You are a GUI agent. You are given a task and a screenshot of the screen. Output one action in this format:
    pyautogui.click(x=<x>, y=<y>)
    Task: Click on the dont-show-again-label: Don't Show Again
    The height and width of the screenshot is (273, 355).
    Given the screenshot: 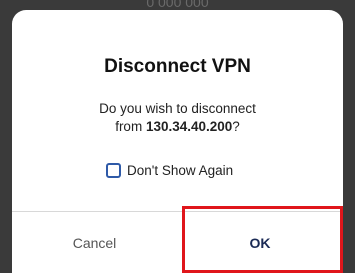 What is the action you would take?
    pyautogui.click(x=180, y=170)
    